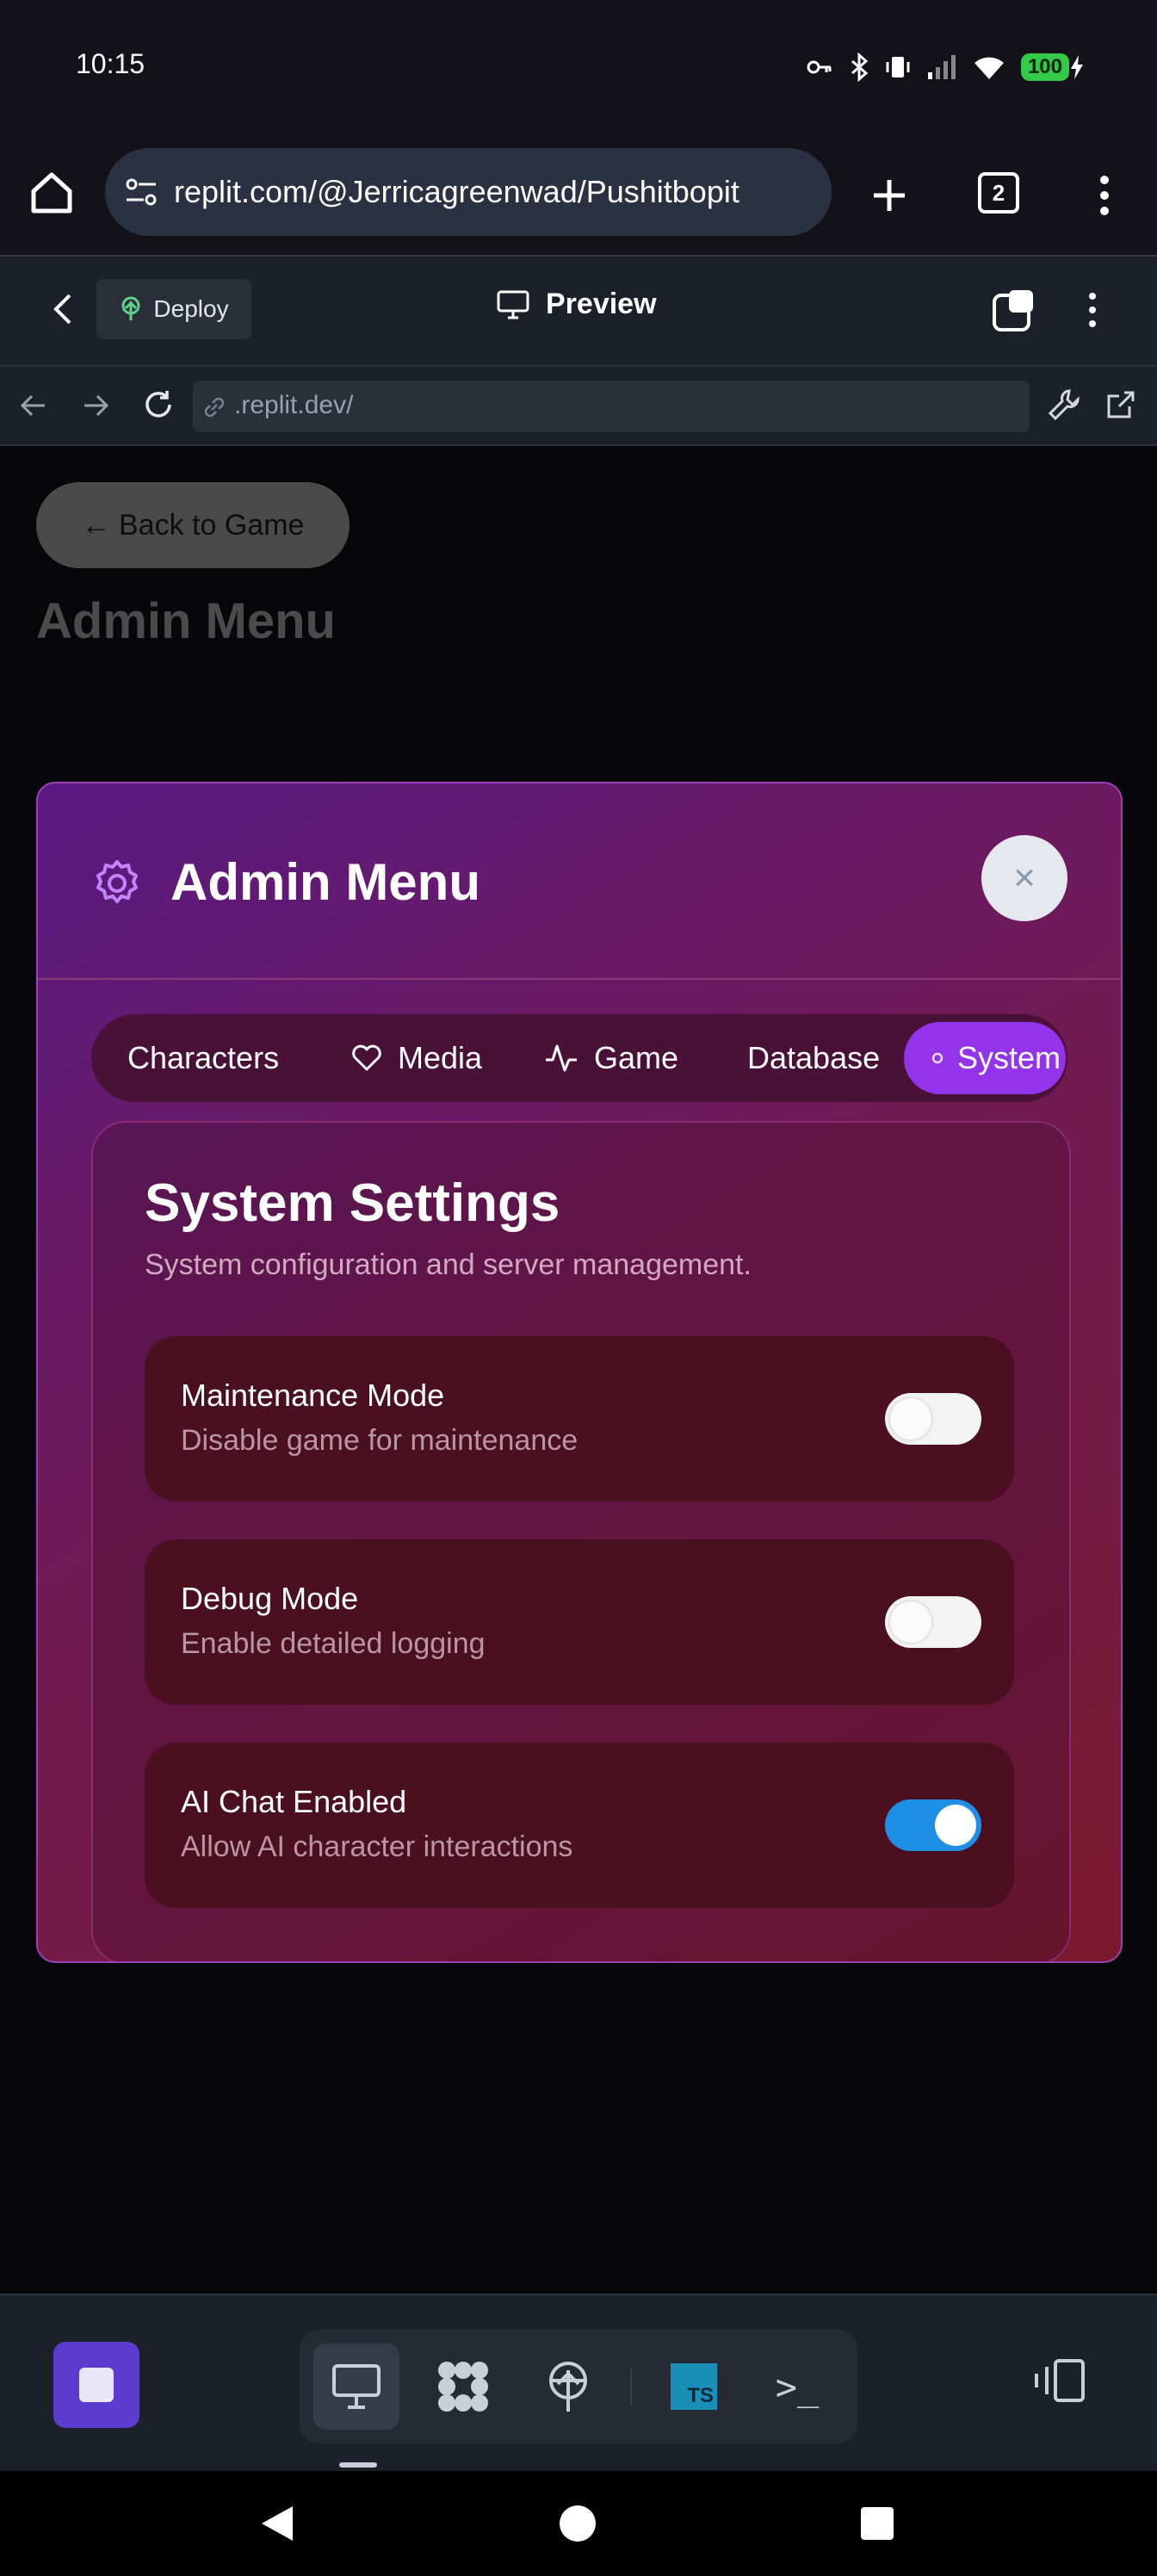 Image resolution: width=1157 pixels, height=2576 pixels. I want to click on stop-icon, so click(96, 2385).